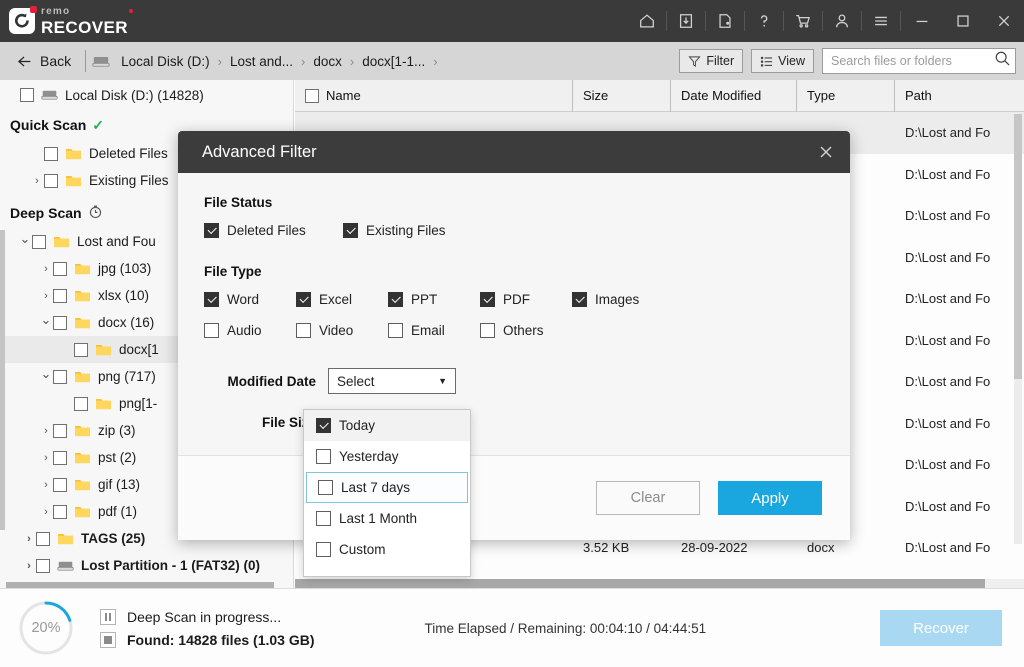 This screenshot has width=1024, height=667. Describe the element at coordinates (711, 61) in the screenshot. I see `filter-button: Filter` at that location.